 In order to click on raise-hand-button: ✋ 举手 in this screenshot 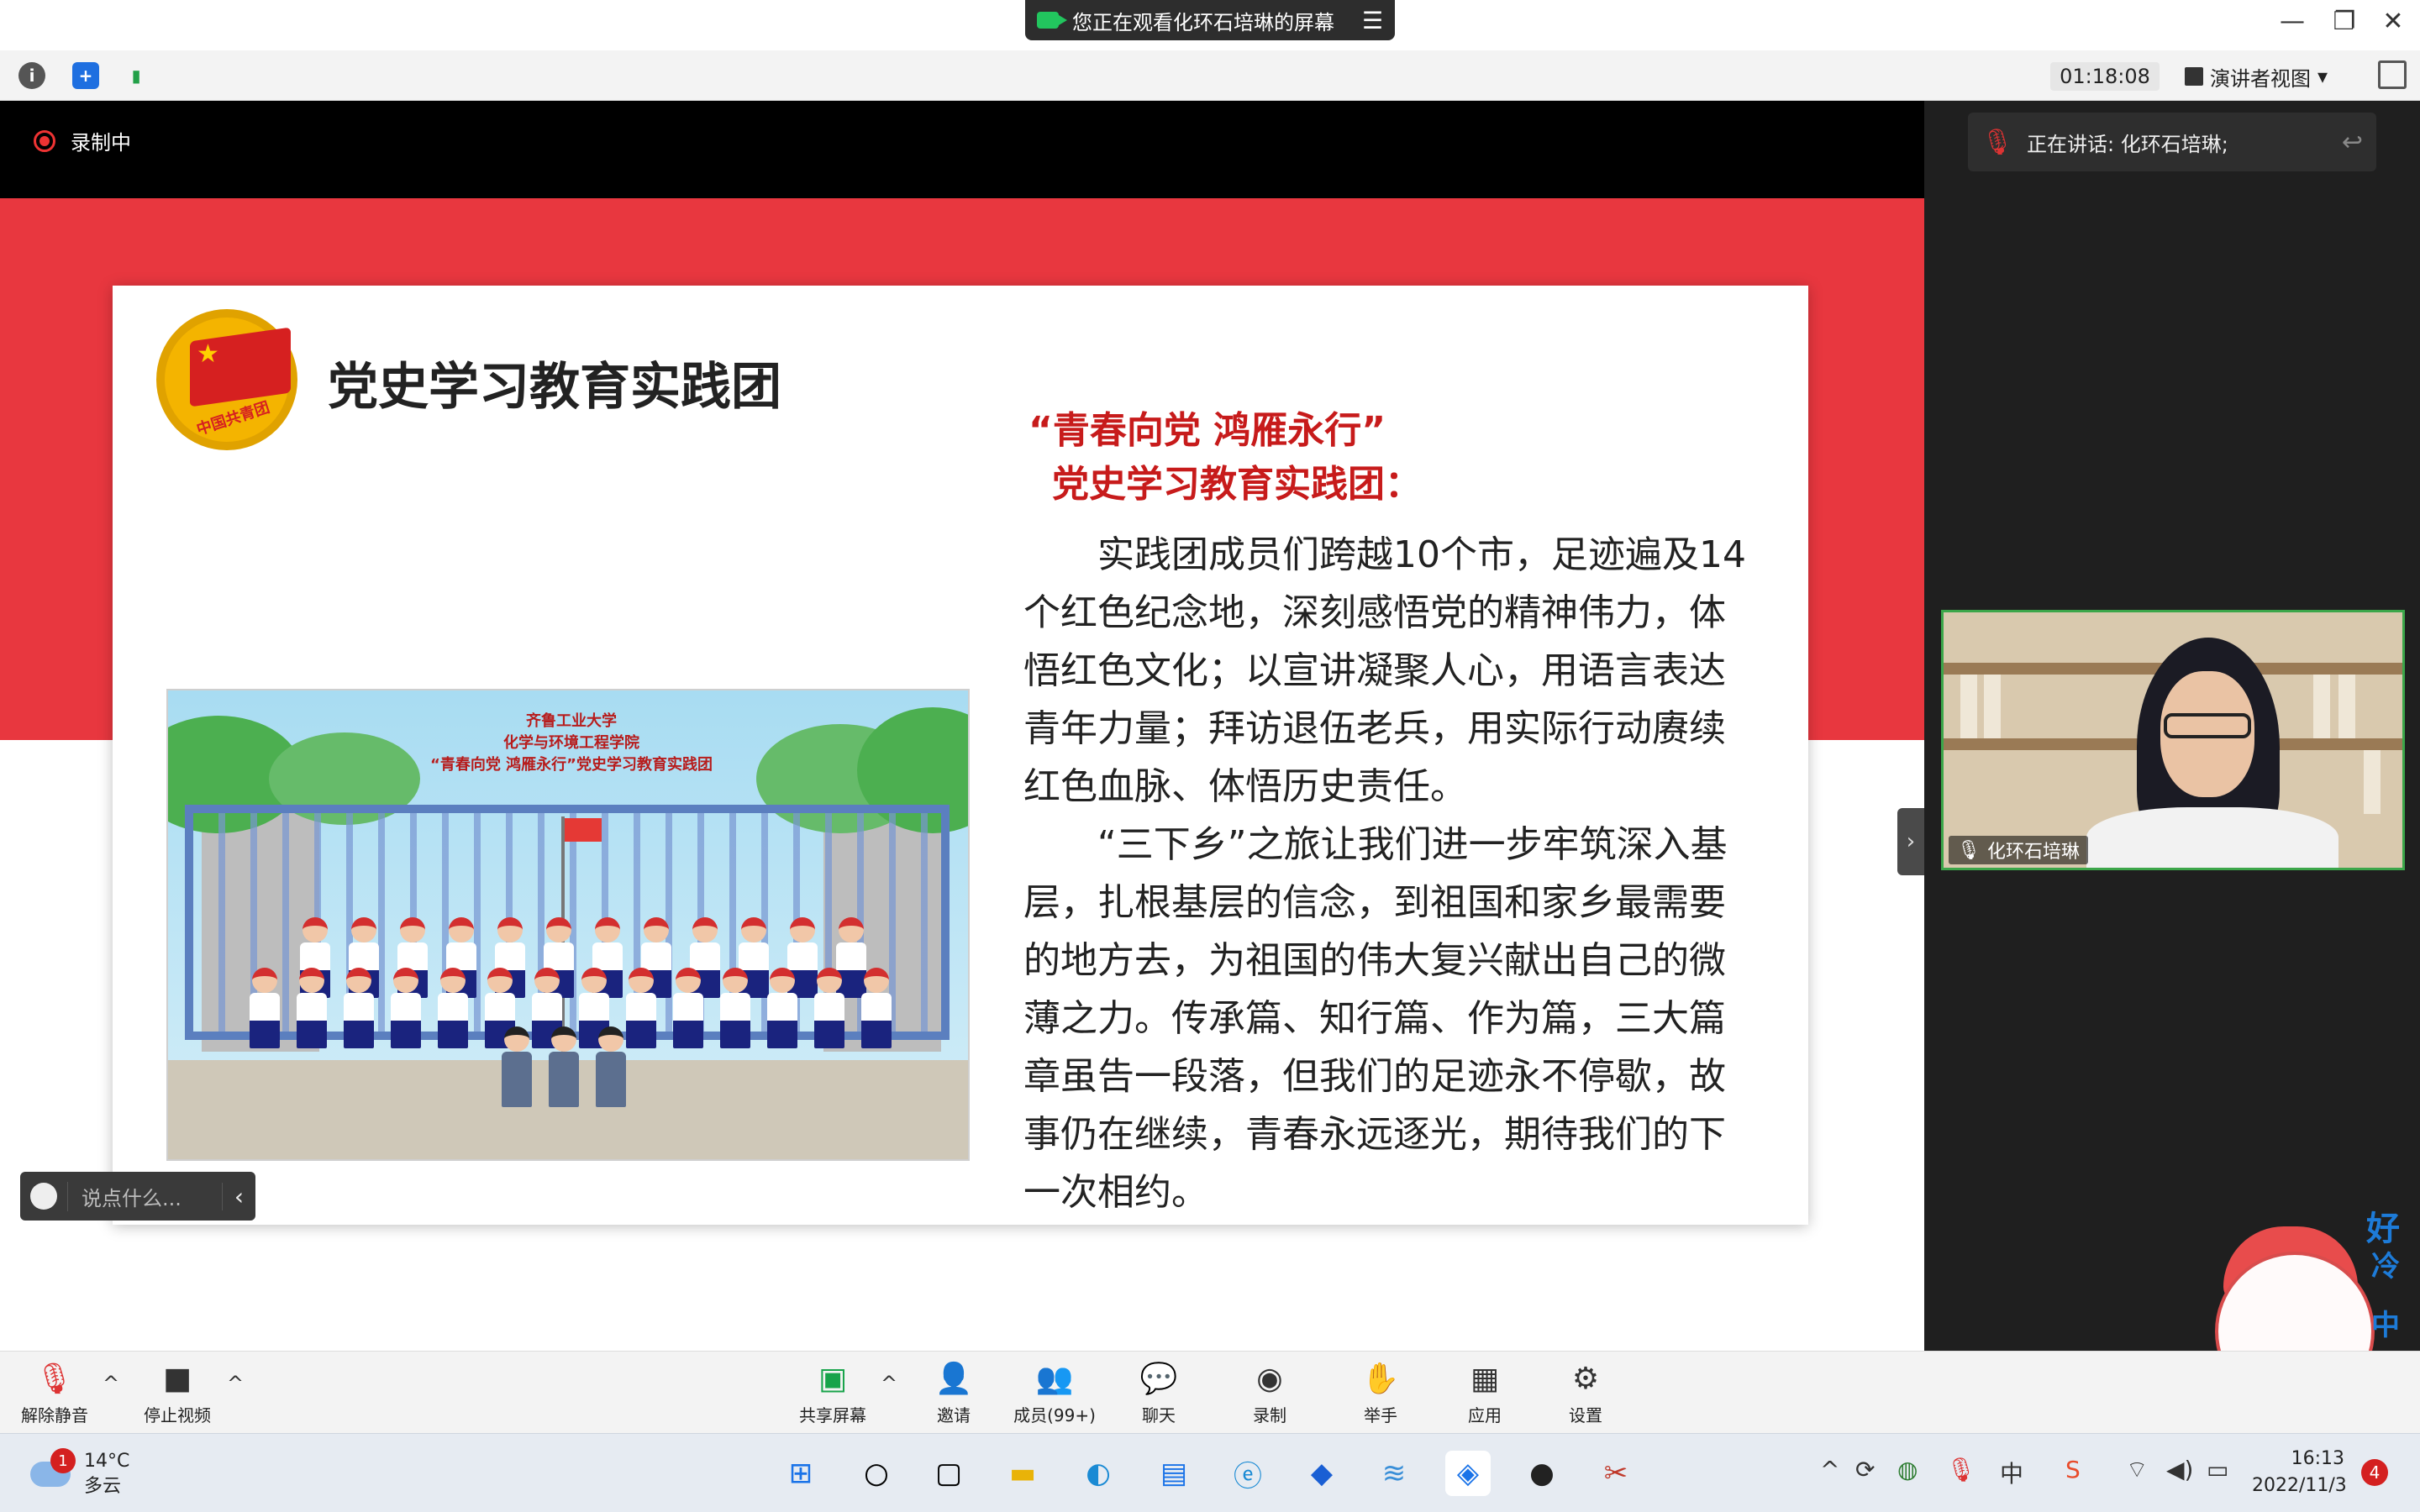, I will do `click(1380, 1393)`.